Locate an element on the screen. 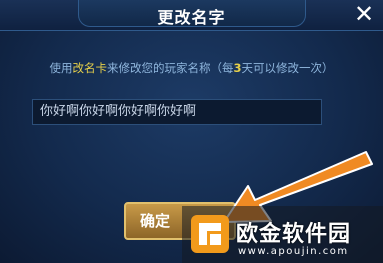 The height and width of the screenshot is (263, 383). instruction-part1: 使用 is located at coordinates (61, 68).